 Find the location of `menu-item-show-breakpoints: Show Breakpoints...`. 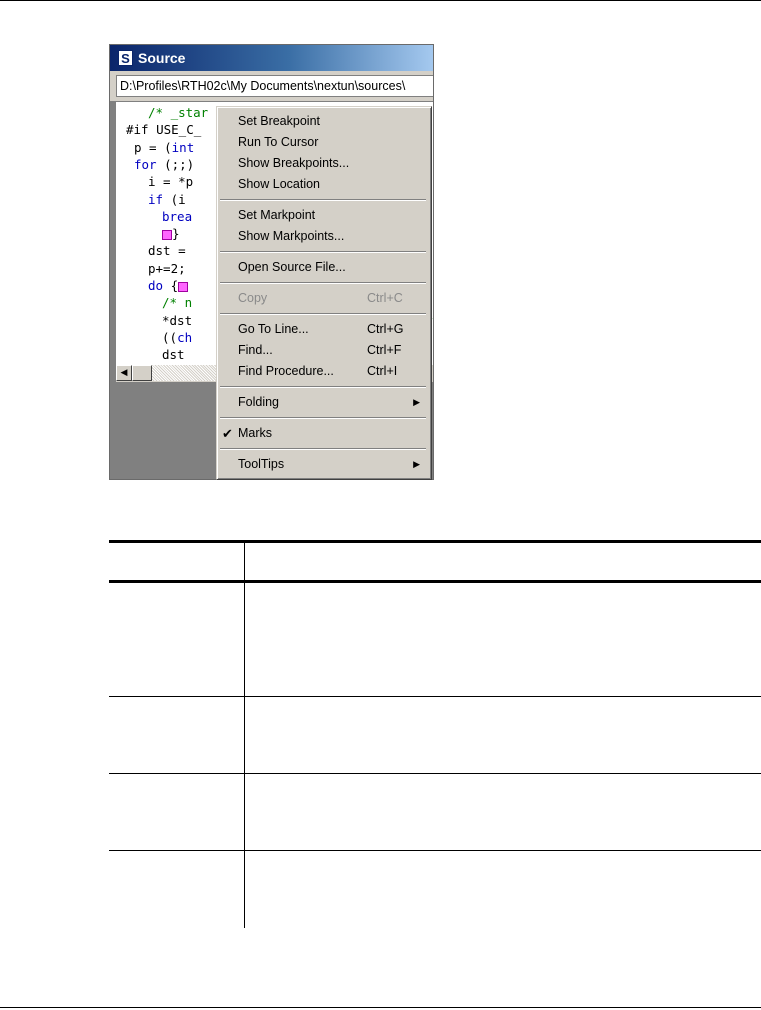

menu-item-show-breakpoints: Show Breakpoints... is located at coordinates (323, 163).